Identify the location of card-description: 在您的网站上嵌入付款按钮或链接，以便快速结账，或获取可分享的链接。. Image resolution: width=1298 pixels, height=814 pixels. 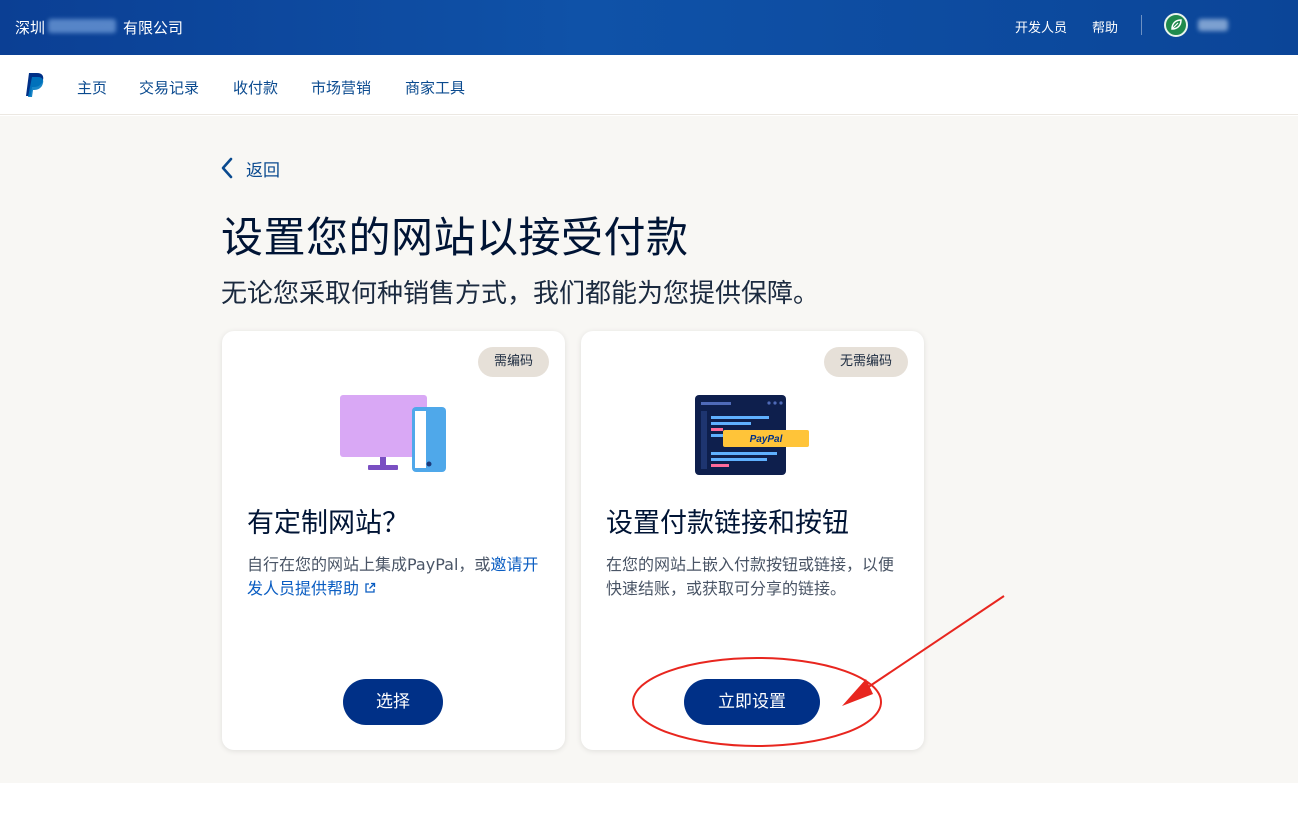
(750, 576).